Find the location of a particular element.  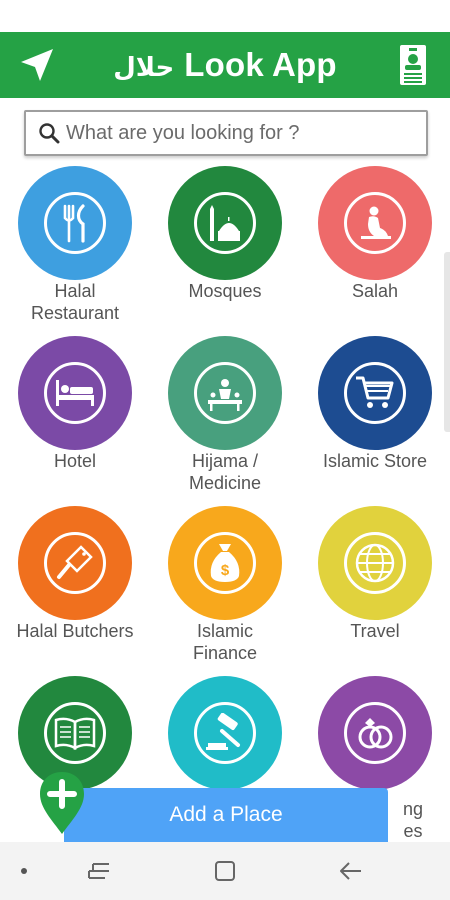

category-circle: $ is located at coordinates (225, 563).